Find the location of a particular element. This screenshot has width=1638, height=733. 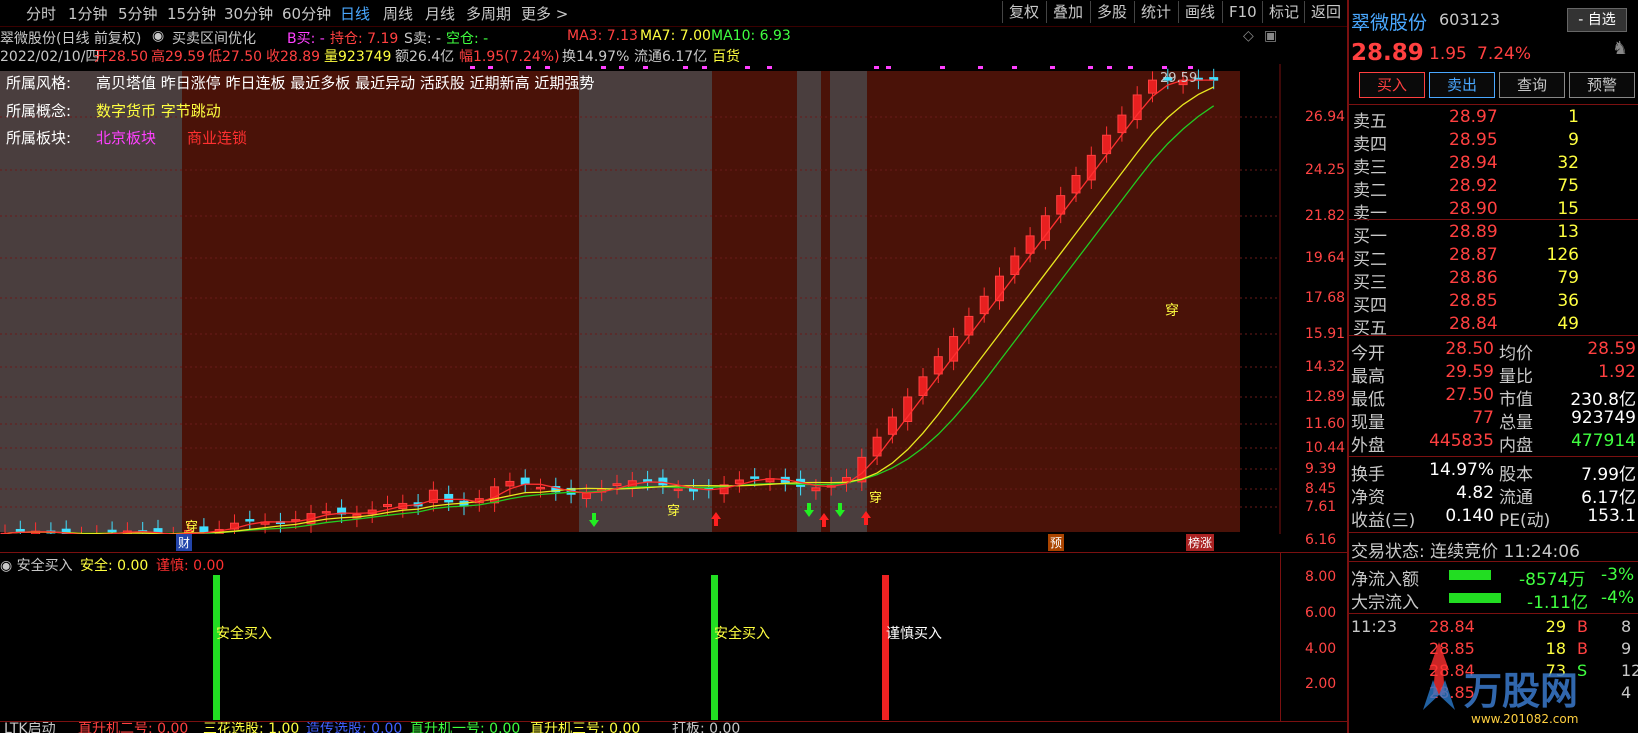

tick-side: B is located at coordinates (1582, 626).